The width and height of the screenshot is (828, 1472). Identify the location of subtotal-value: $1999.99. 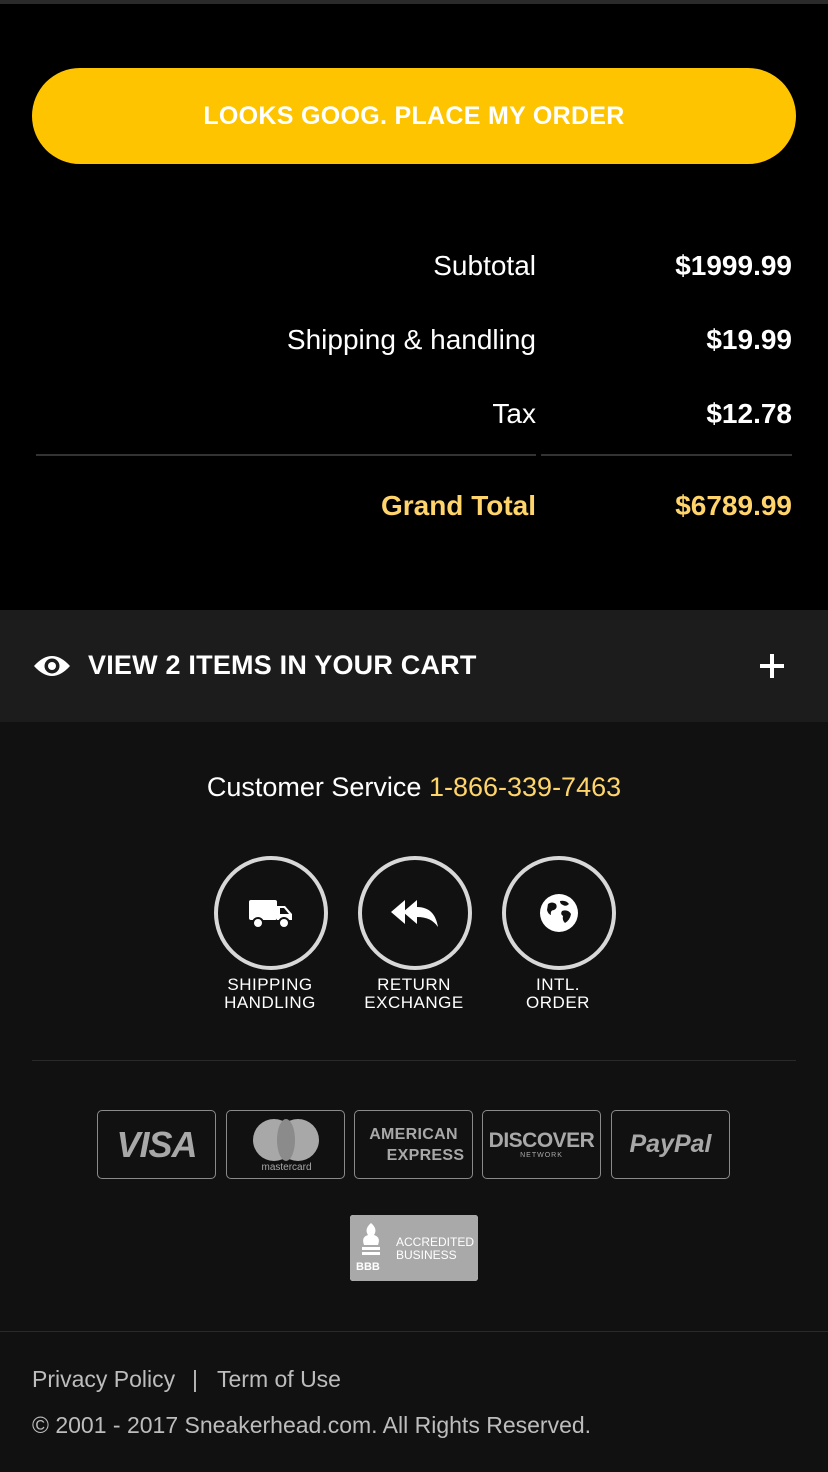
(733, 265).